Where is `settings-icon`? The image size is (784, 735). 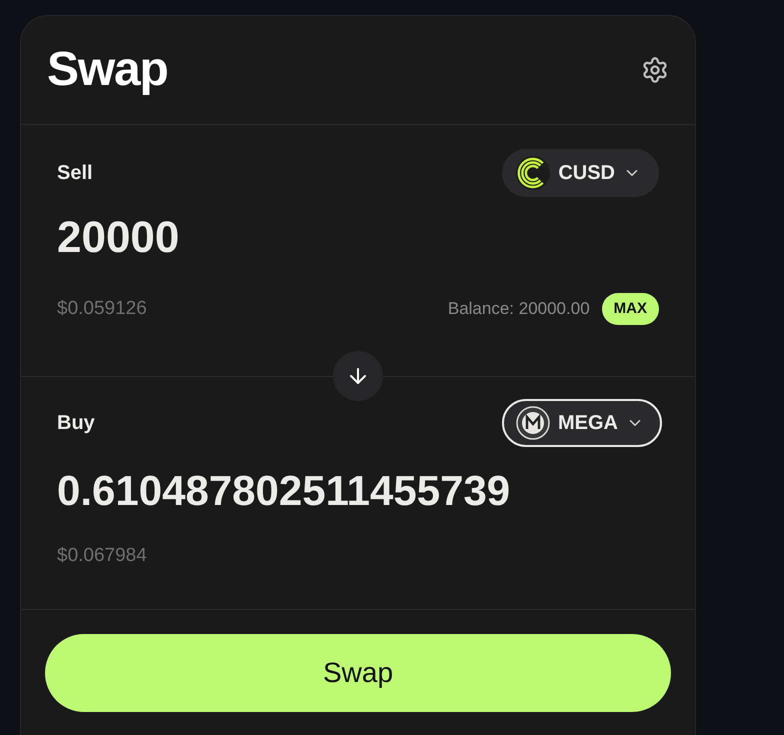
settings-icon is located at coordinates (655, 70).